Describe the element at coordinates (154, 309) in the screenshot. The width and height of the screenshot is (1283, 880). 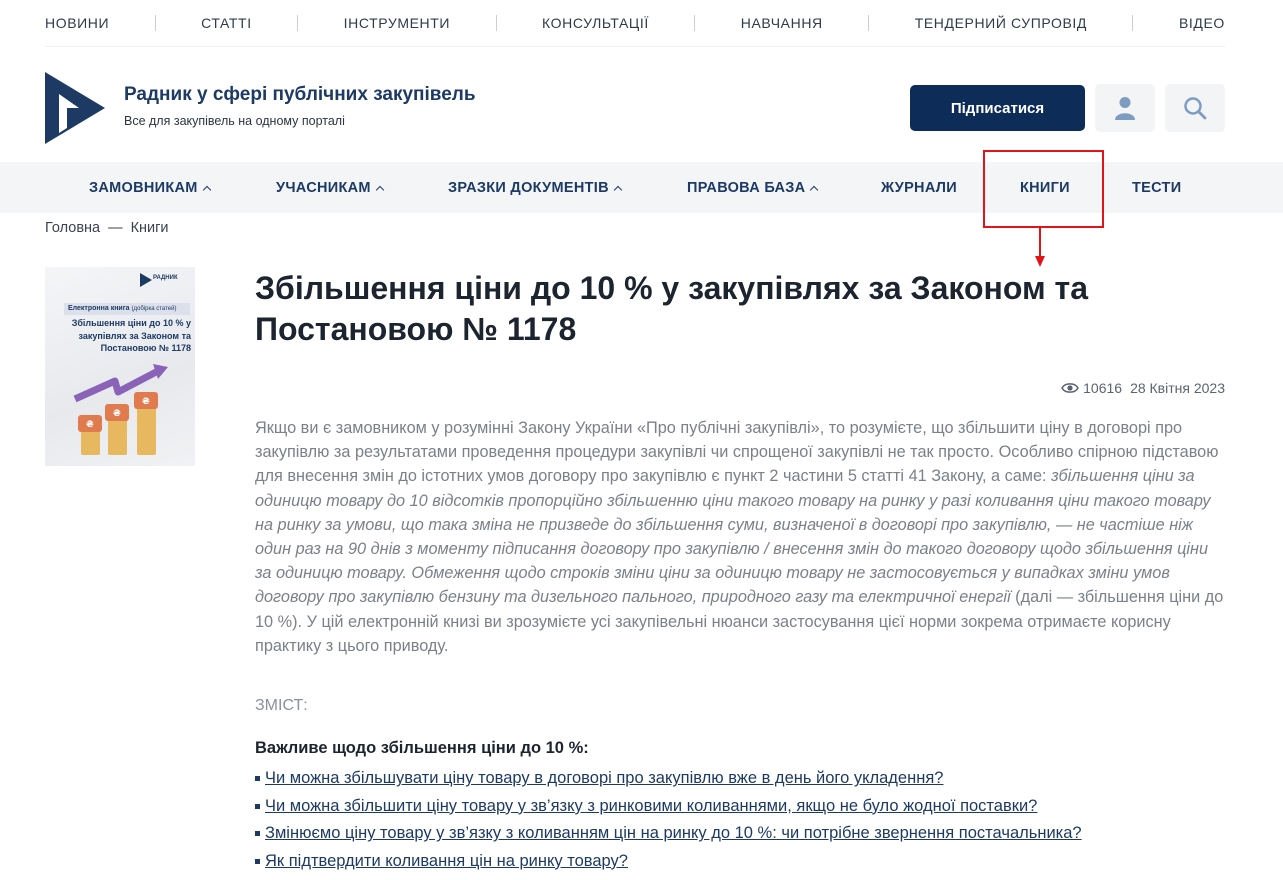
I see `cover-badge-small: (добірка статей)` at that location.